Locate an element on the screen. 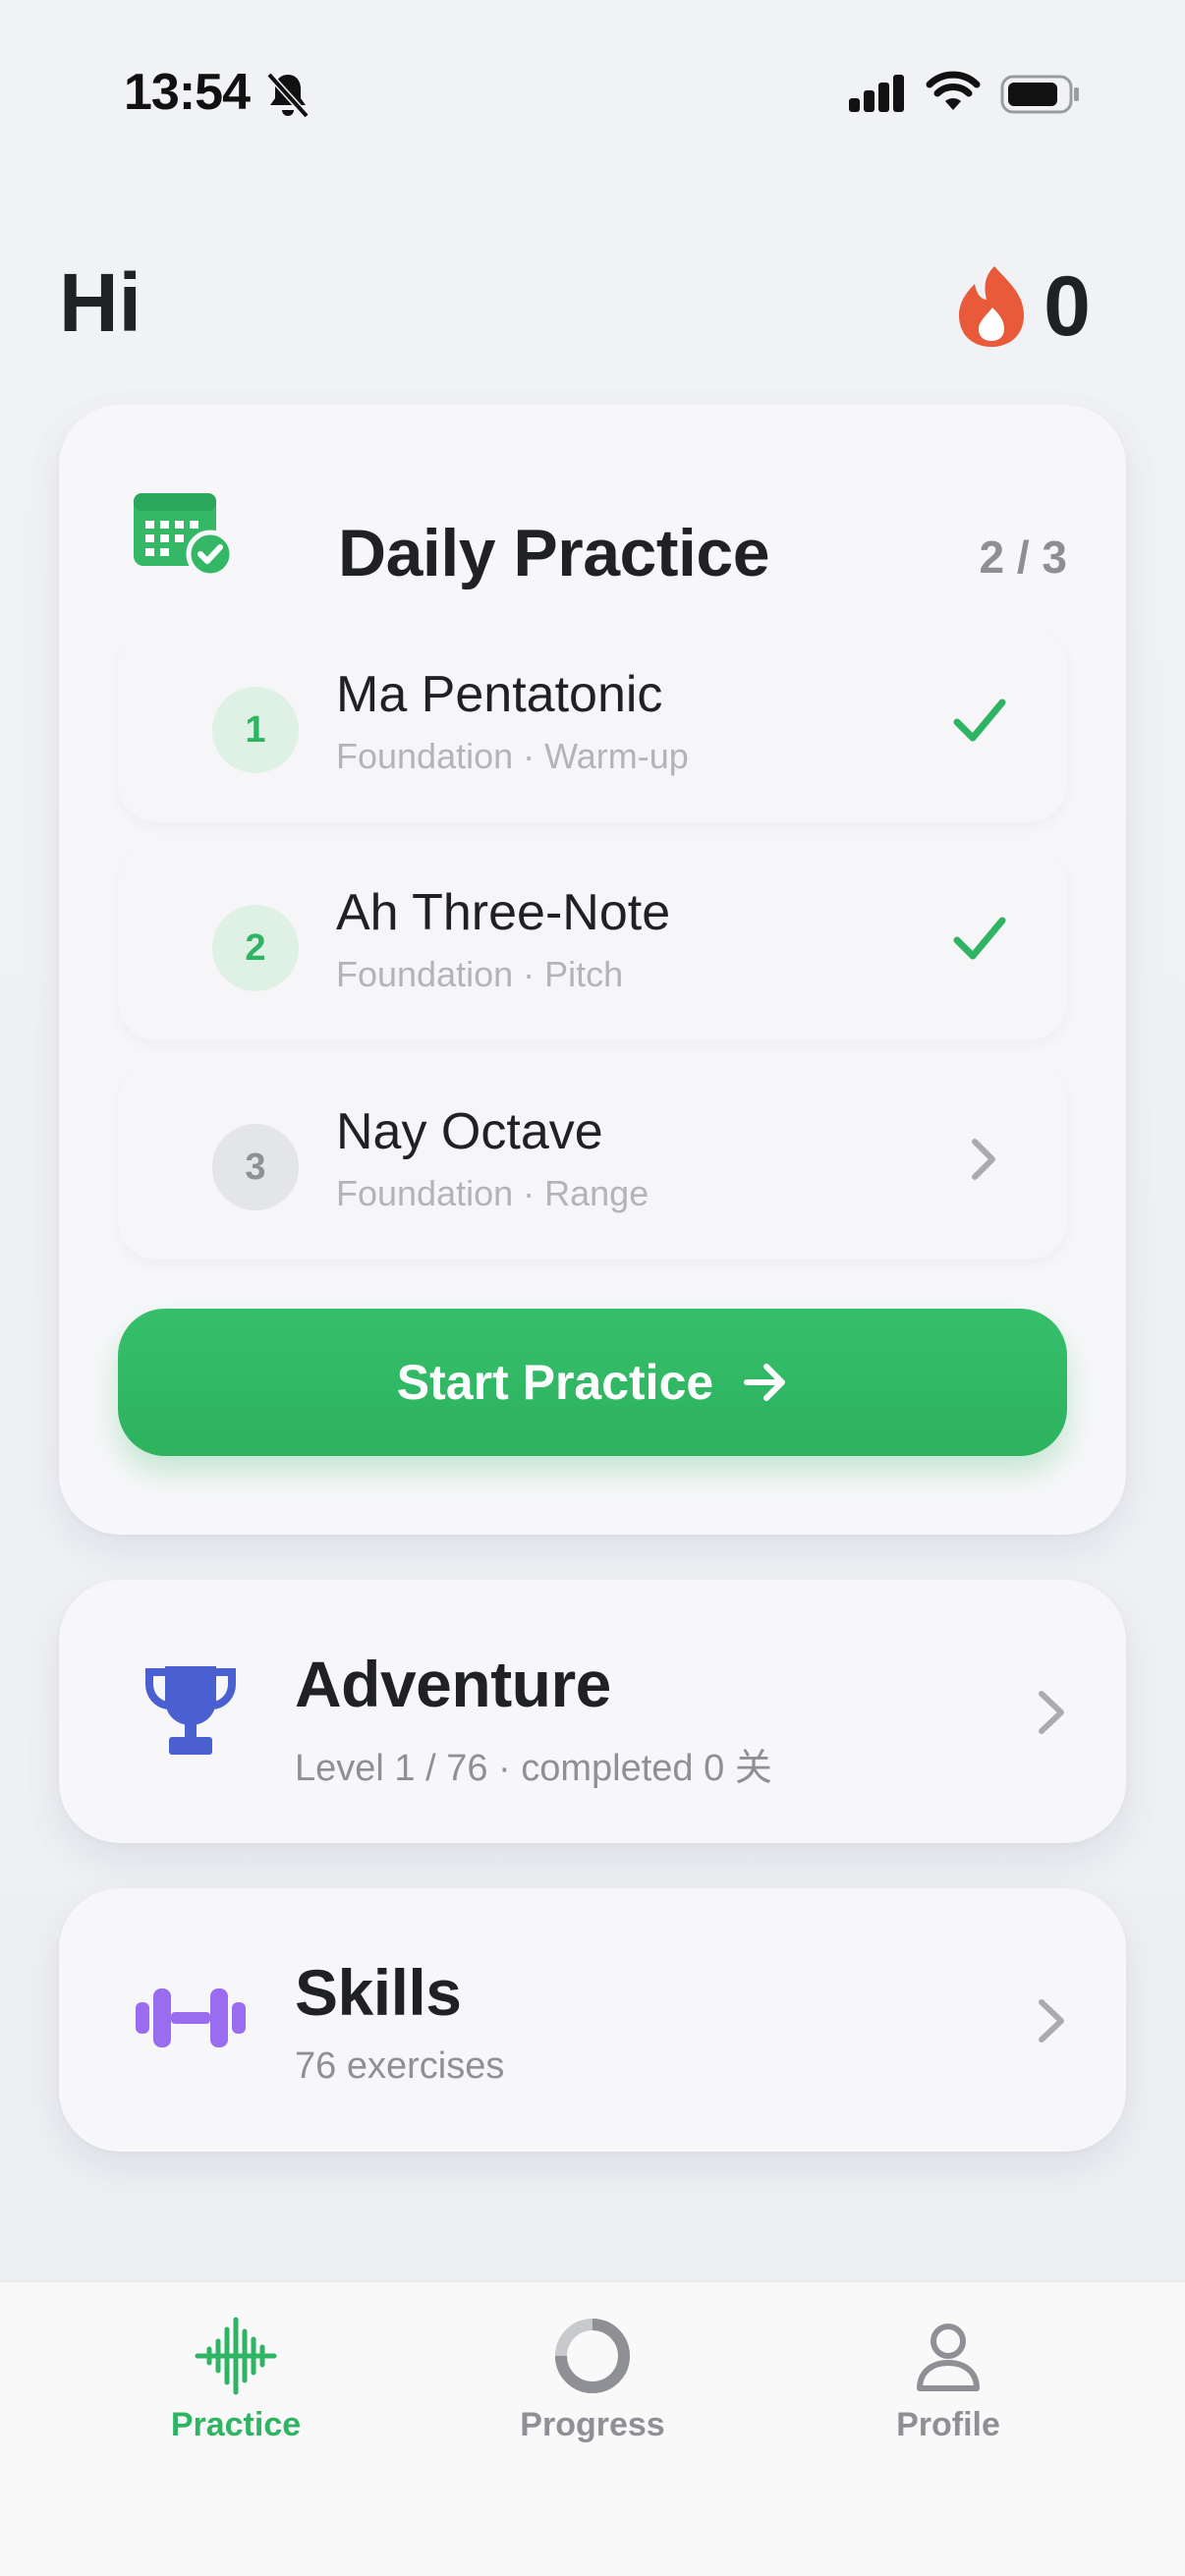 Image resolution: width=1185 pixels, height=2576 pixels. start-practice-button: Start Practice is located at coordinates (592, 1382).